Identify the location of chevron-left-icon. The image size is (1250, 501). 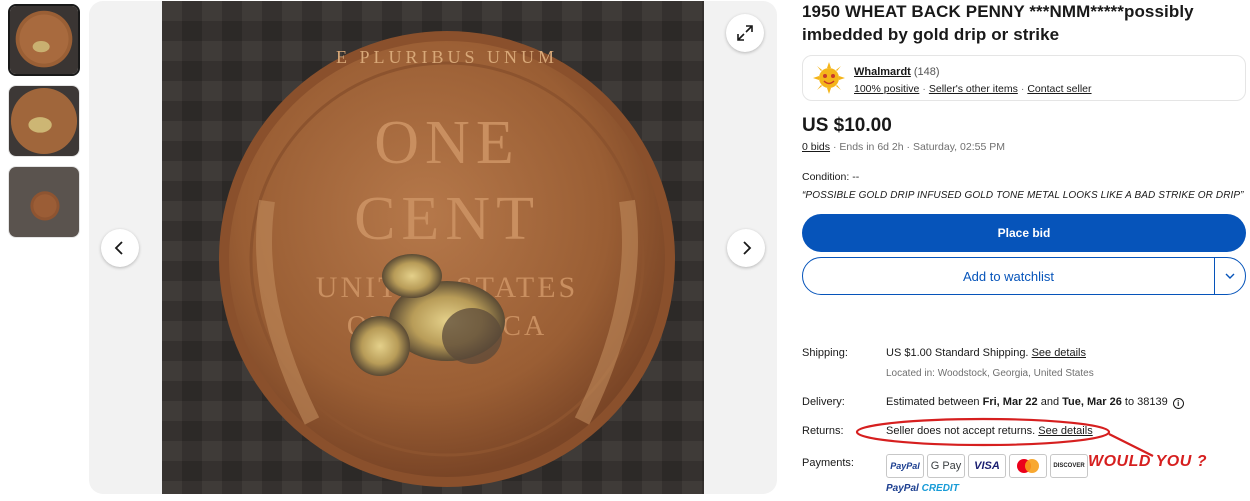
(118, 248).